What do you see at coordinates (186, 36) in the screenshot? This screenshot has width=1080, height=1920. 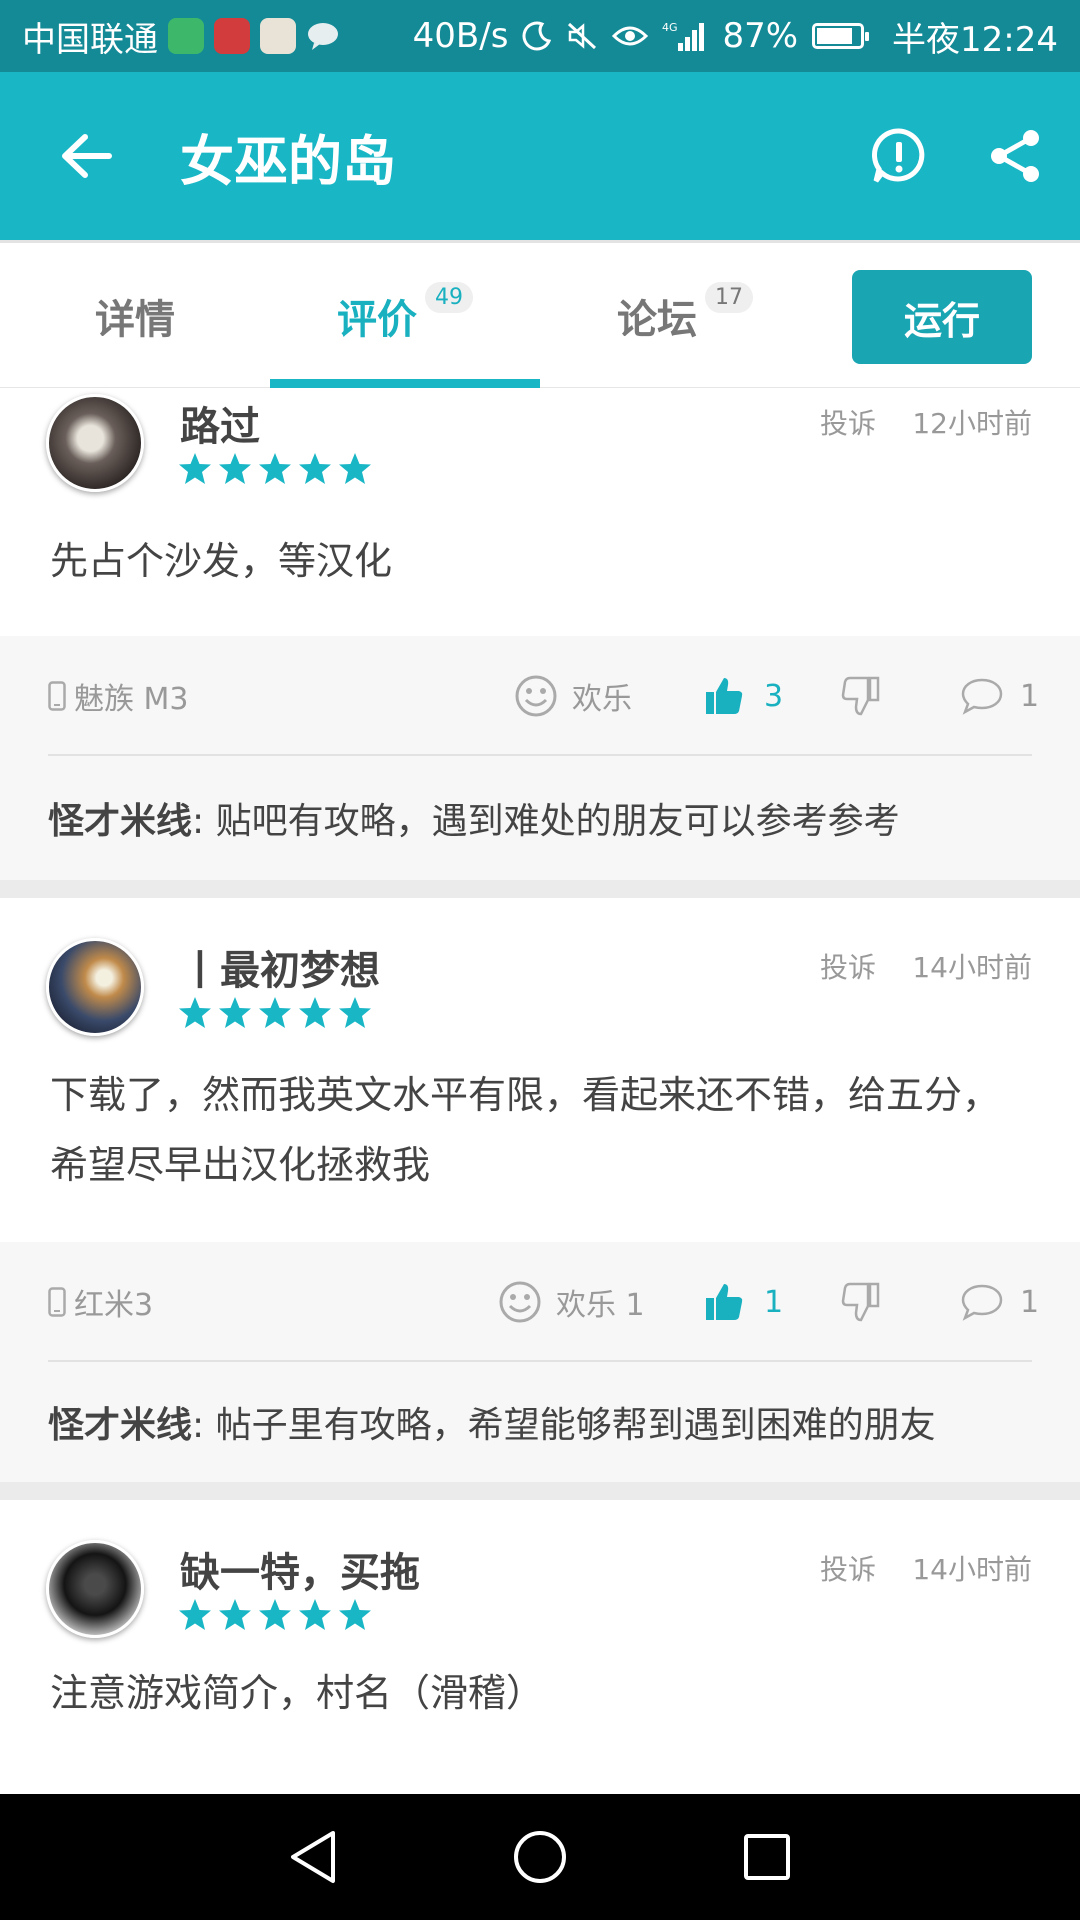 I see `app-notification-icon` at bounding box center [186, 36].